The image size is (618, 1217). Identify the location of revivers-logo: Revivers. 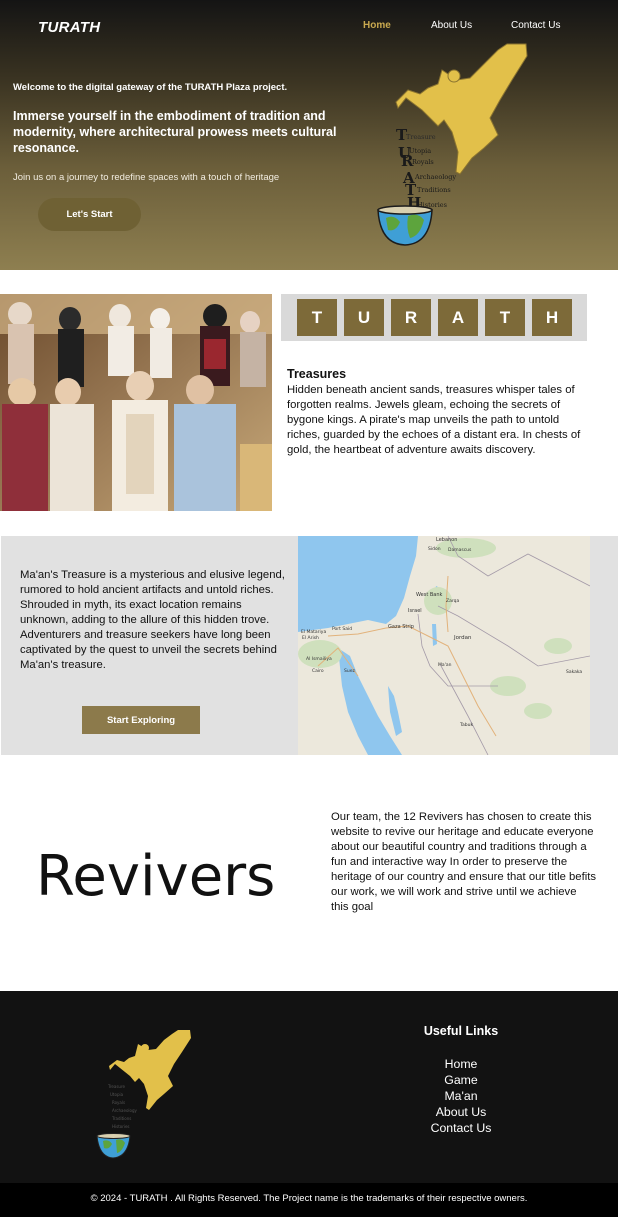
(155, 875).